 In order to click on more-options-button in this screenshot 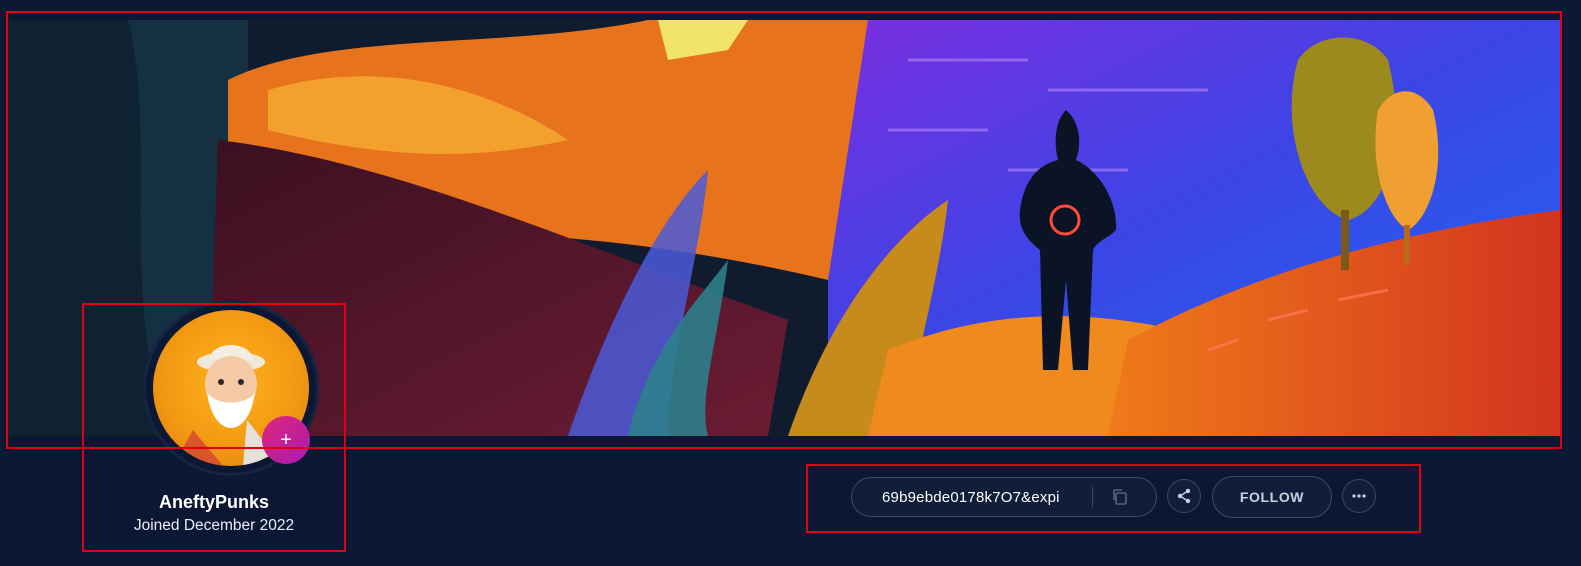, I will do `click(1359, 496)`.